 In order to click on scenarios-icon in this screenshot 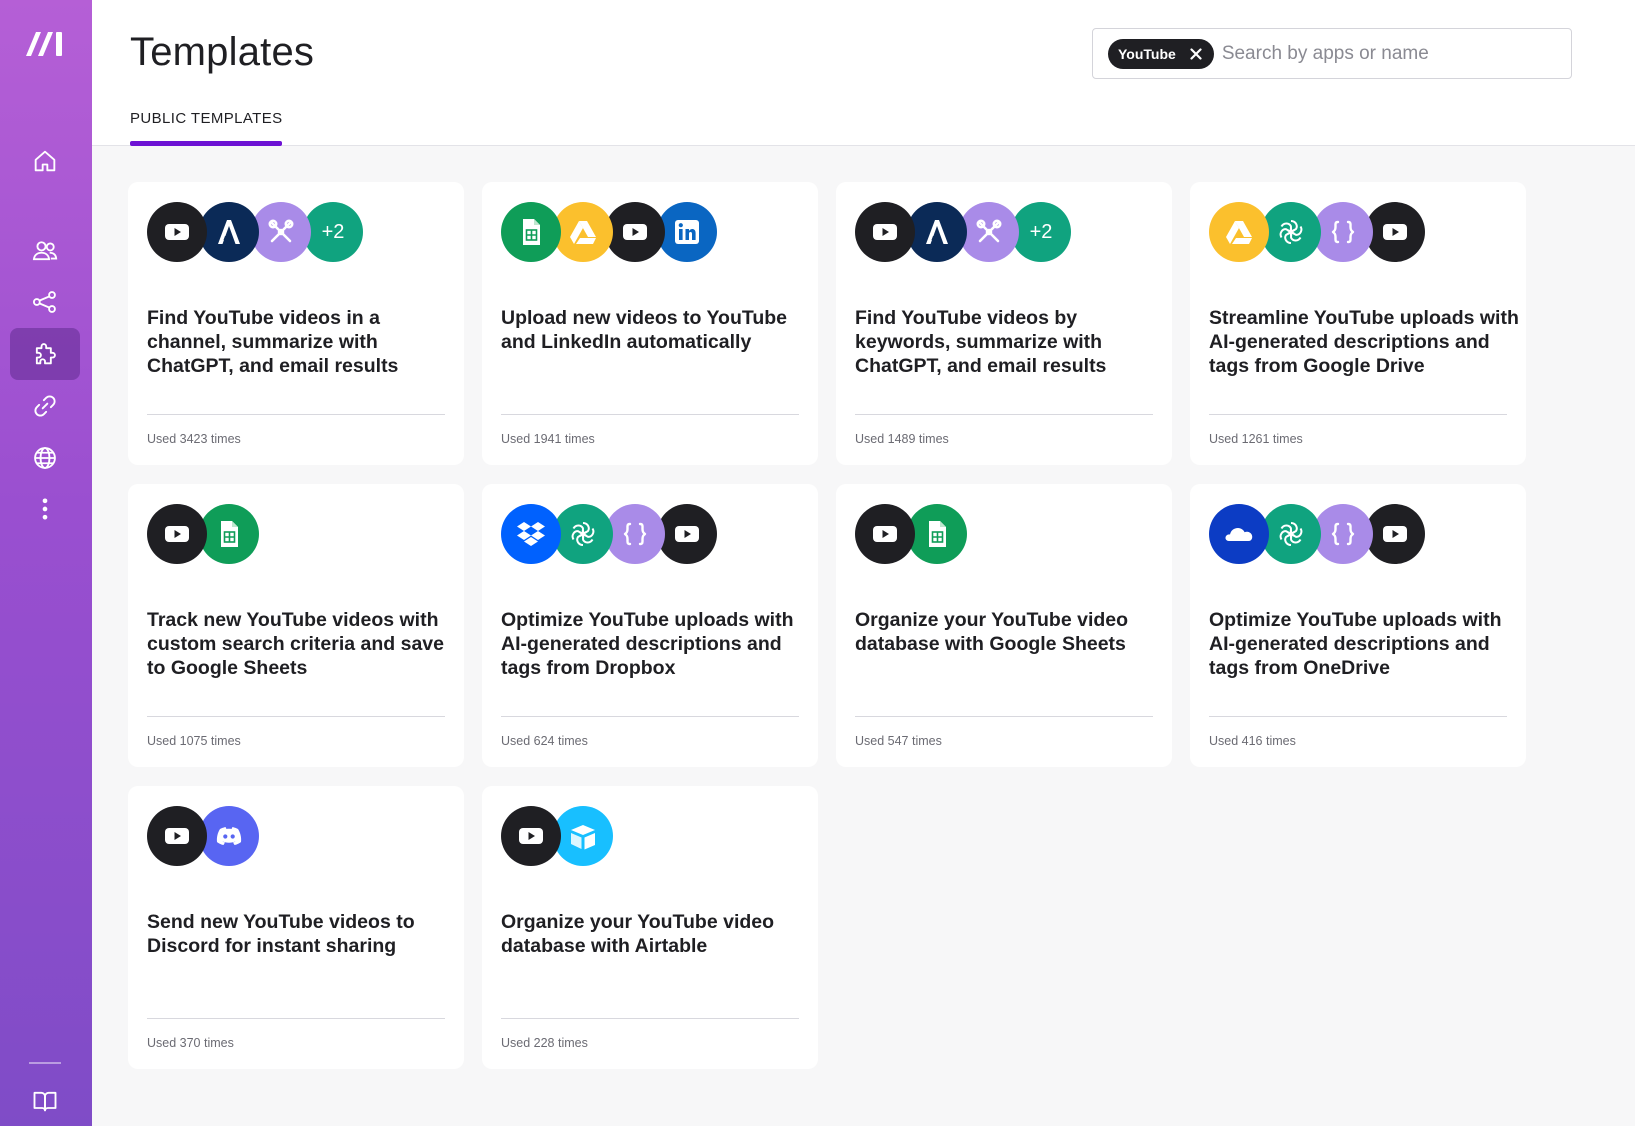, I will do `click(44, 302)`.